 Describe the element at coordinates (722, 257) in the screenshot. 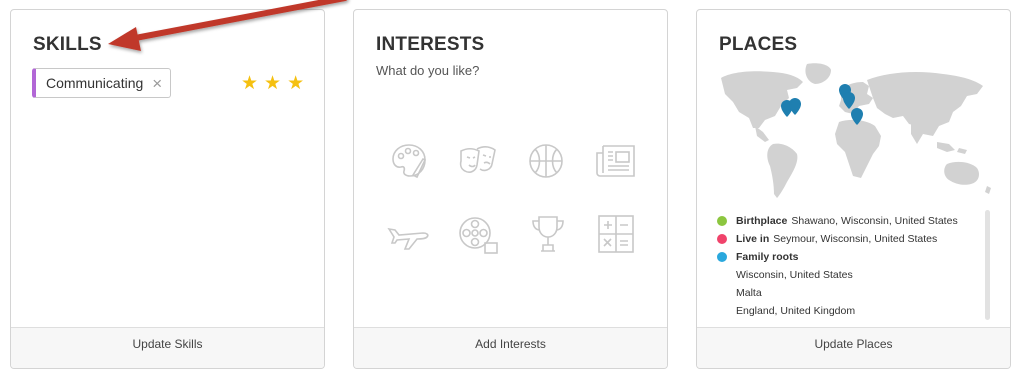

I see `family-roots-dot` at that location.